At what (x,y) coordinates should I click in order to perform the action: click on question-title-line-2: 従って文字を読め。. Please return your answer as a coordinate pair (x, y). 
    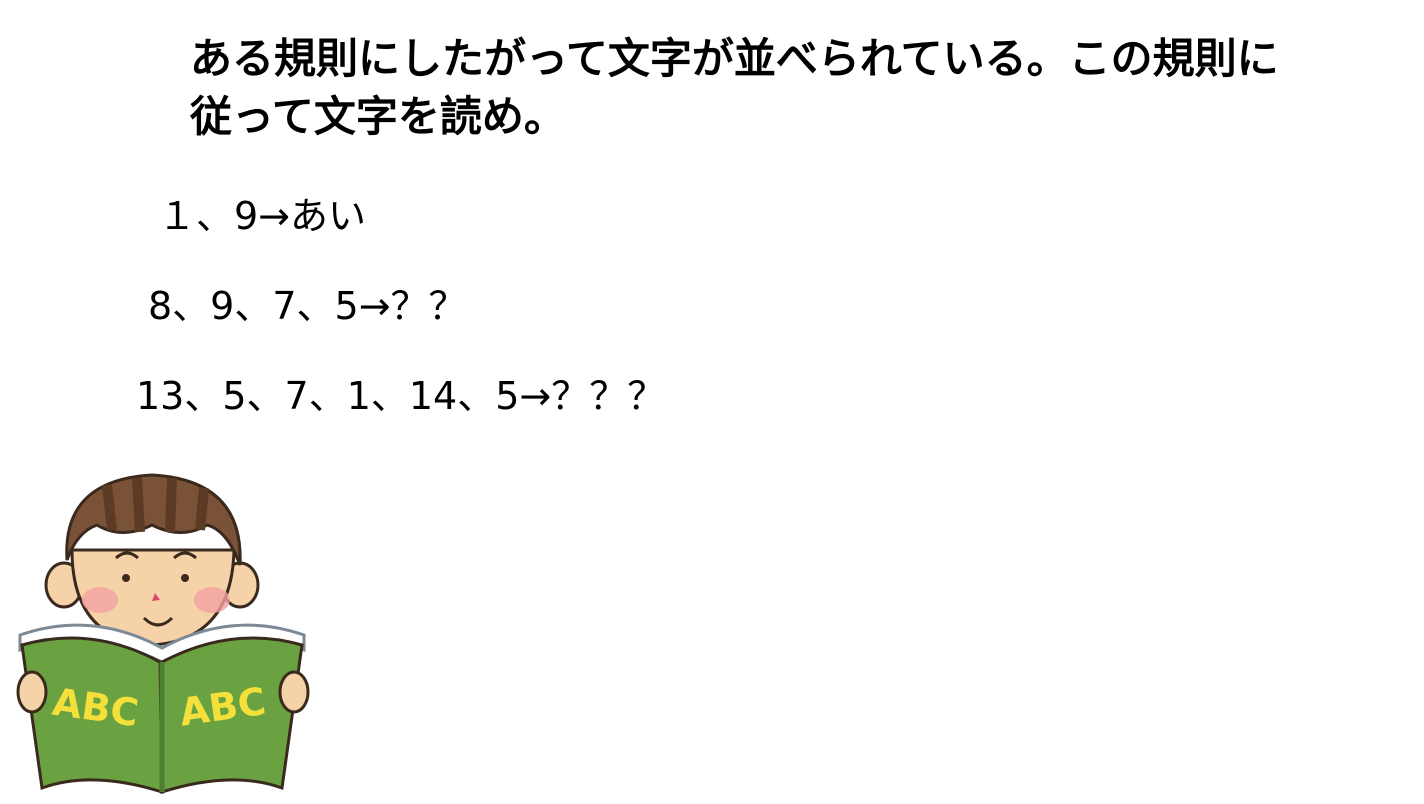
    Looking at the image, I should click on (378, 116).